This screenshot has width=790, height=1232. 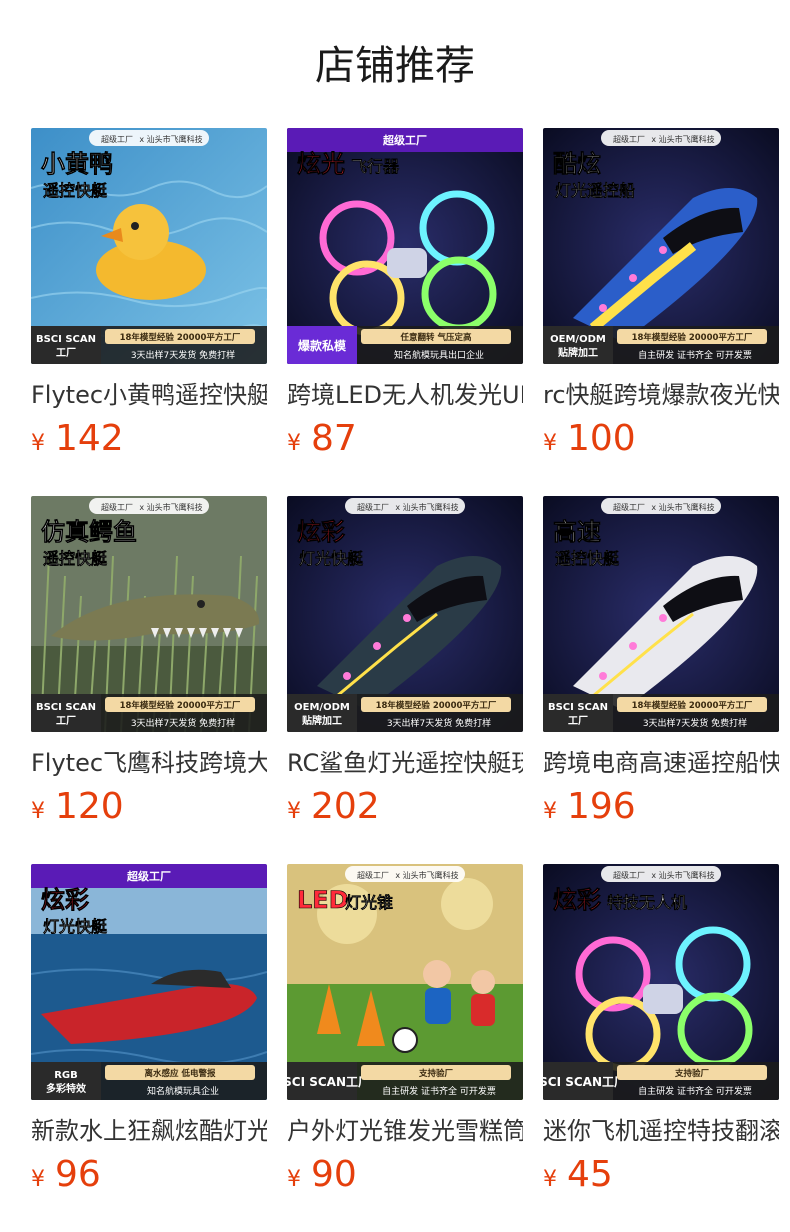 What do you see at coordinates (322, 707) in the screenshot?
I see `left-badge-line1: OEM/ODM` at bounding box center [322, 707].